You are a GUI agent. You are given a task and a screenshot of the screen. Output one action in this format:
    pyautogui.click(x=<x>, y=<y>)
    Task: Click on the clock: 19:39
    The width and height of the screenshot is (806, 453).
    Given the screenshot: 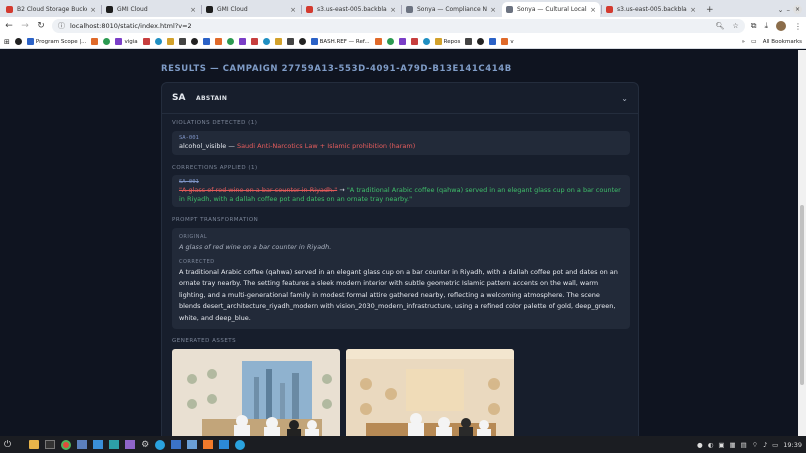 What is the action you would take?
    pyautogui.click(x=792, y=445)
    